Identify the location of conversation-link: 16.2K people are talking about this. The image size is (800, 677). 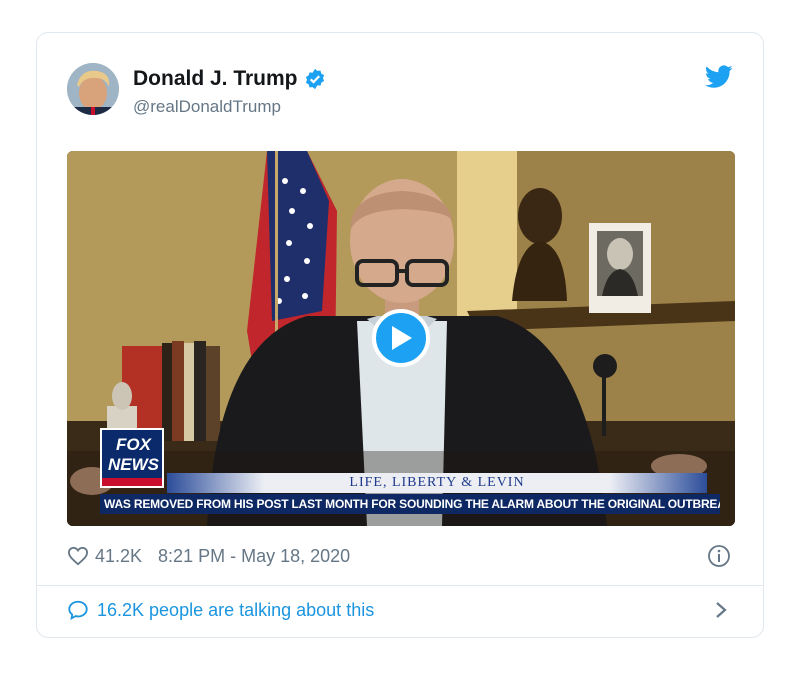
(400, 610).